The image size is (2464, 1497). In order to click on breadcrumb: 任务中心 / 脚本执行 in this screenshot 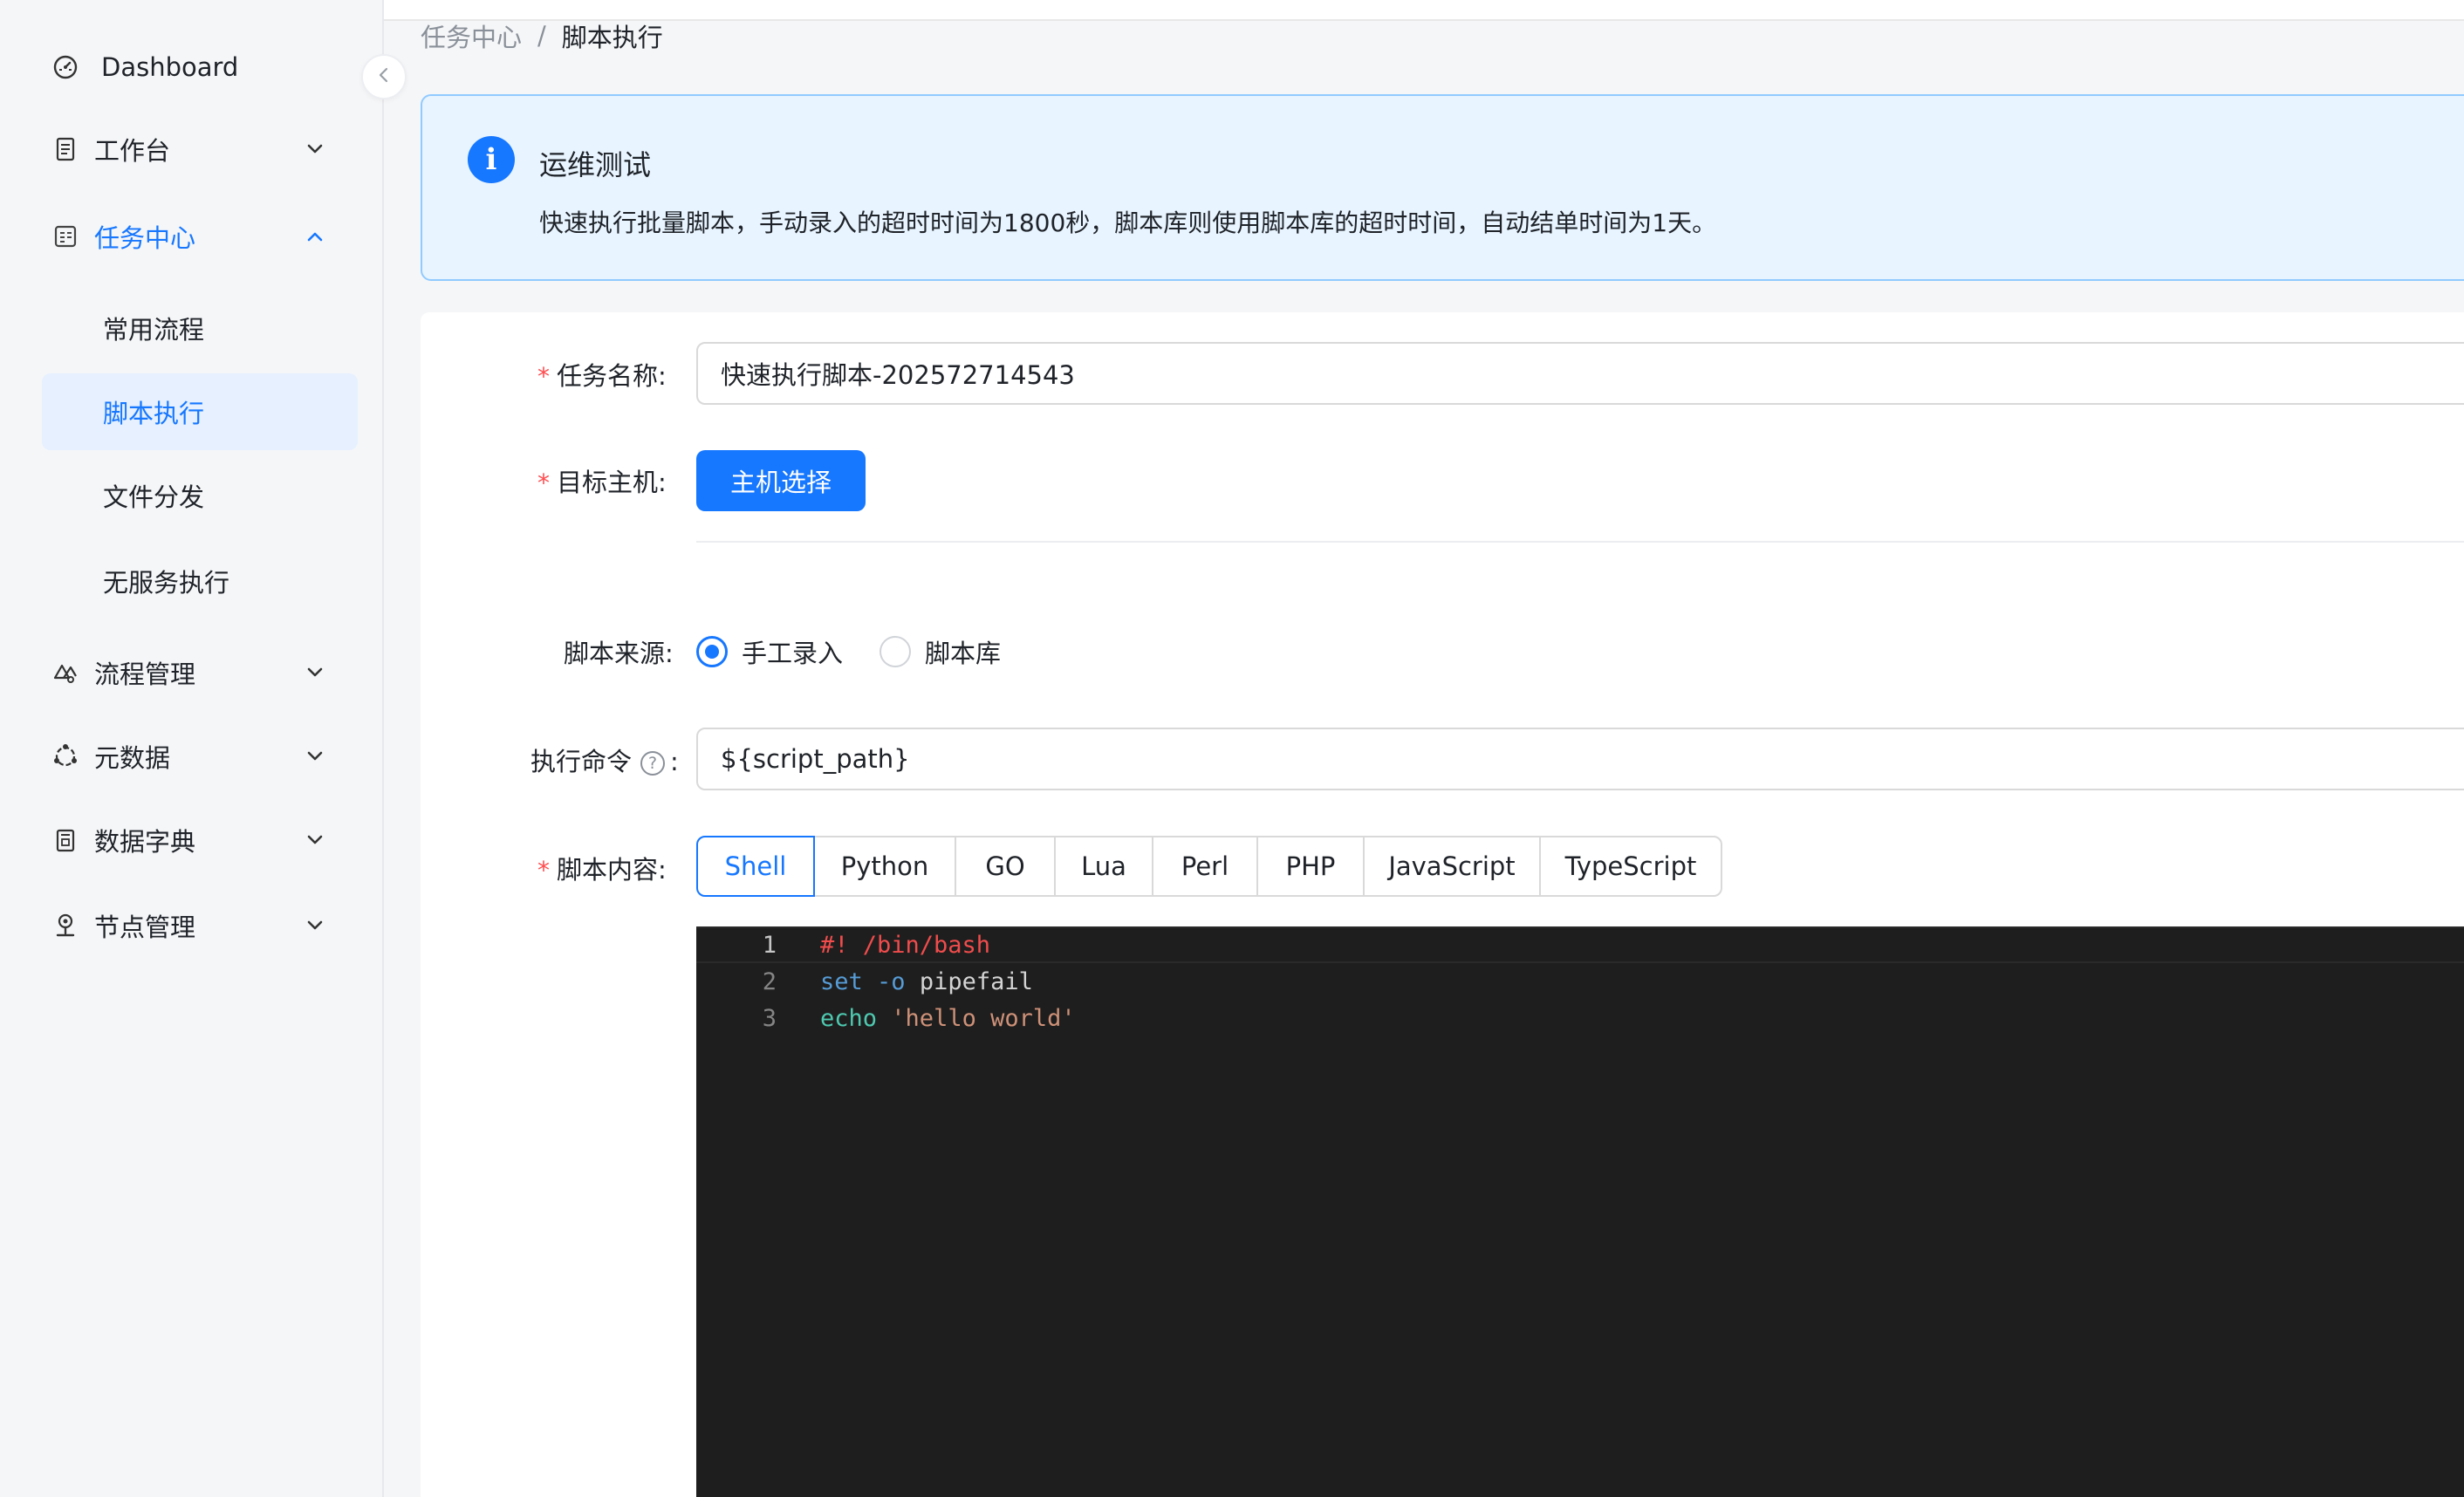, I will do `click(542, 35)`.